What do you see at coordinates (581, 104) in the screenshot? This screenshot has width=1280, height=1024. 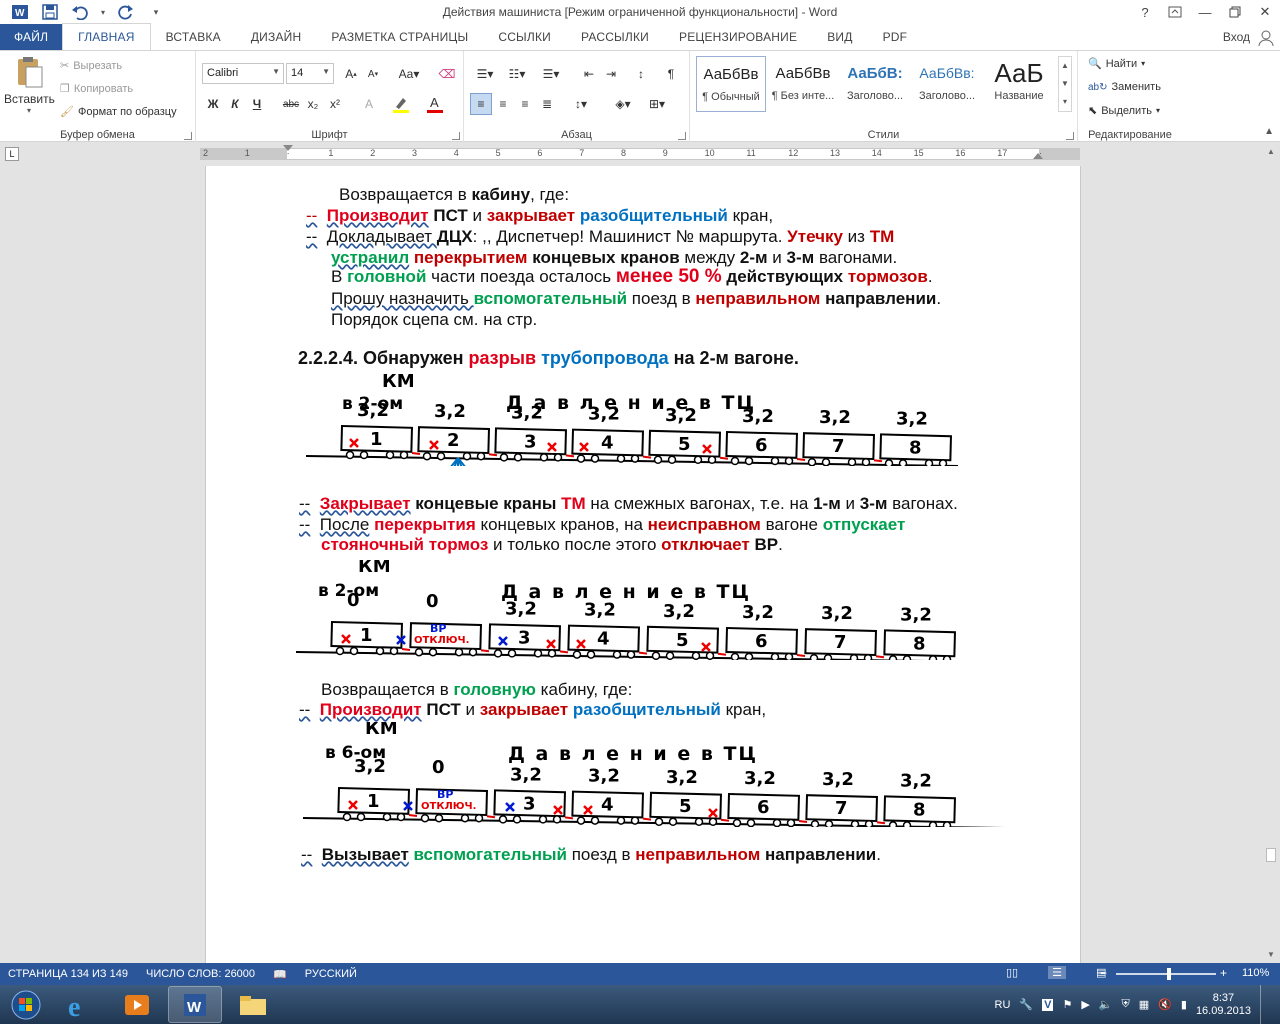 I see `line-spacing-icon: ↕▾` at bounding box center [581, 104].